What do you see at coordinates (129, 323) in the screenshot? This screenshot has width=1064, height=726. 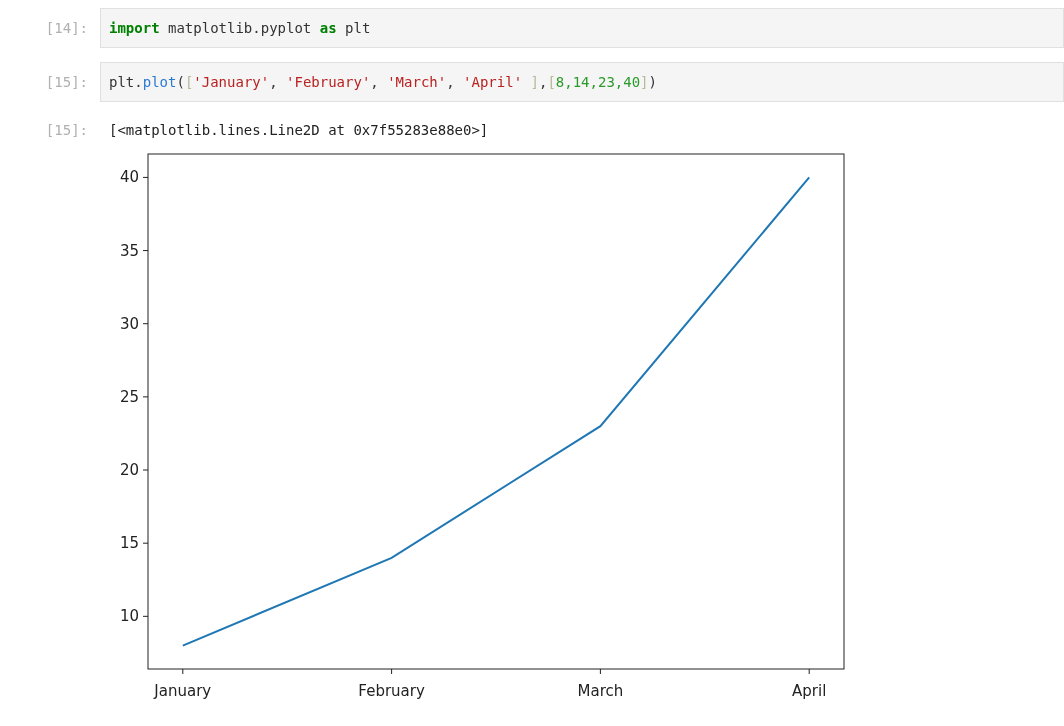 I see `y-tick-label: 30` at bounding box center [129, 323].